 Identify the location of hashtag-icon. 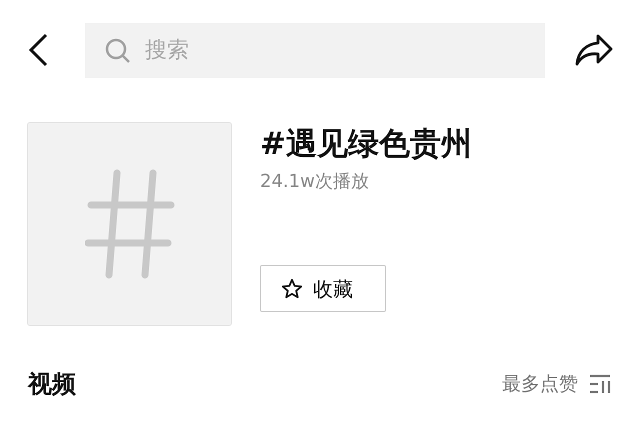
(129, 224).